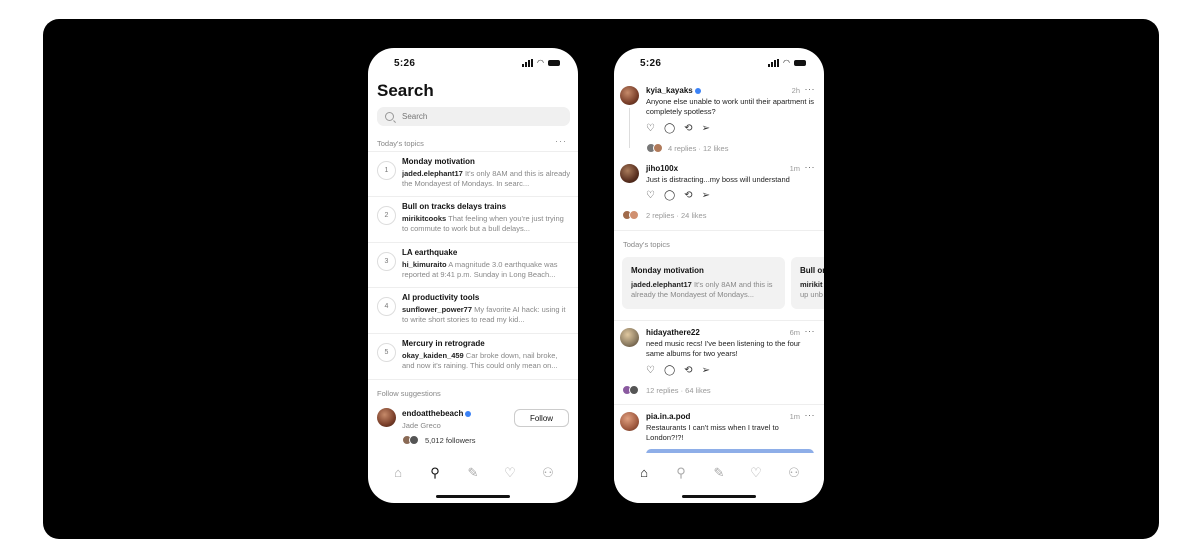  What do you see at coordinates (409, 393) in the screenshot?
I see `follow-suggestions-heading: Follow suggestions` at bounding box center [409, 393].